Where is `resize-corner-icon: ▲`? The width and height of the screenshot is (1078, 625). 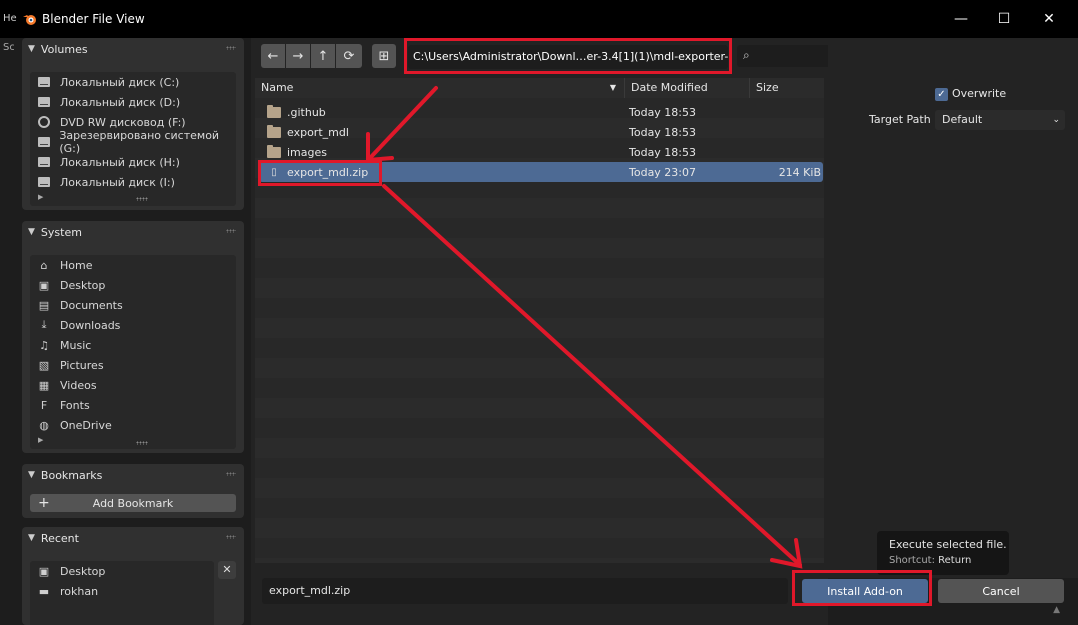 resize-corner-icon: ▲ is located at coordinates (1056, 610).